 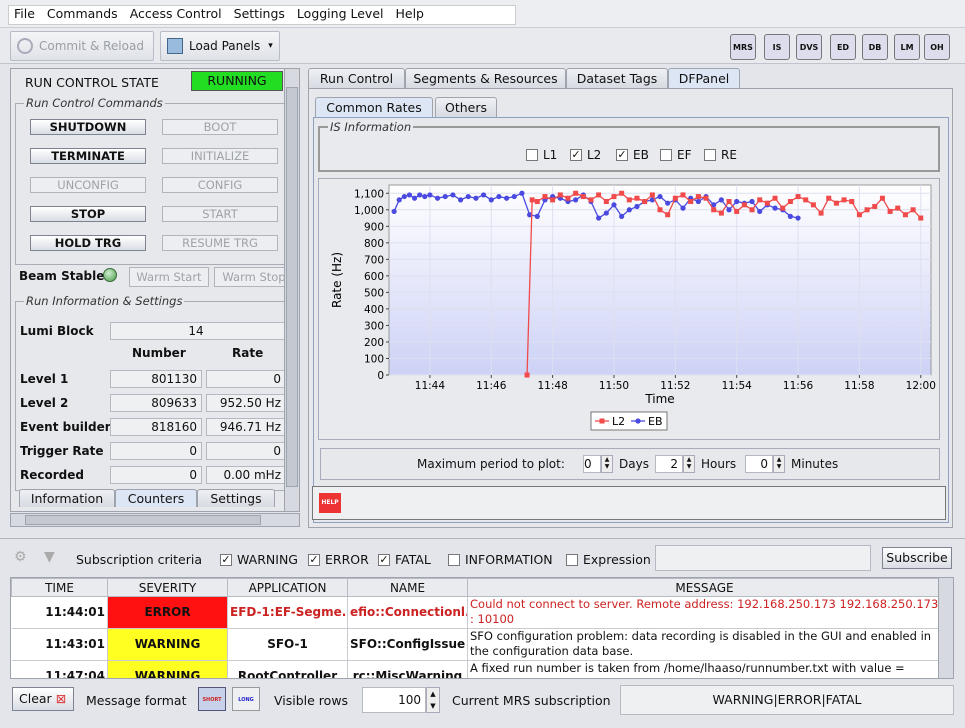 What do you see at coordinates (843, 47) in the screenshot?
I see `ed-icon: ED` at bounding box center [843, 47].